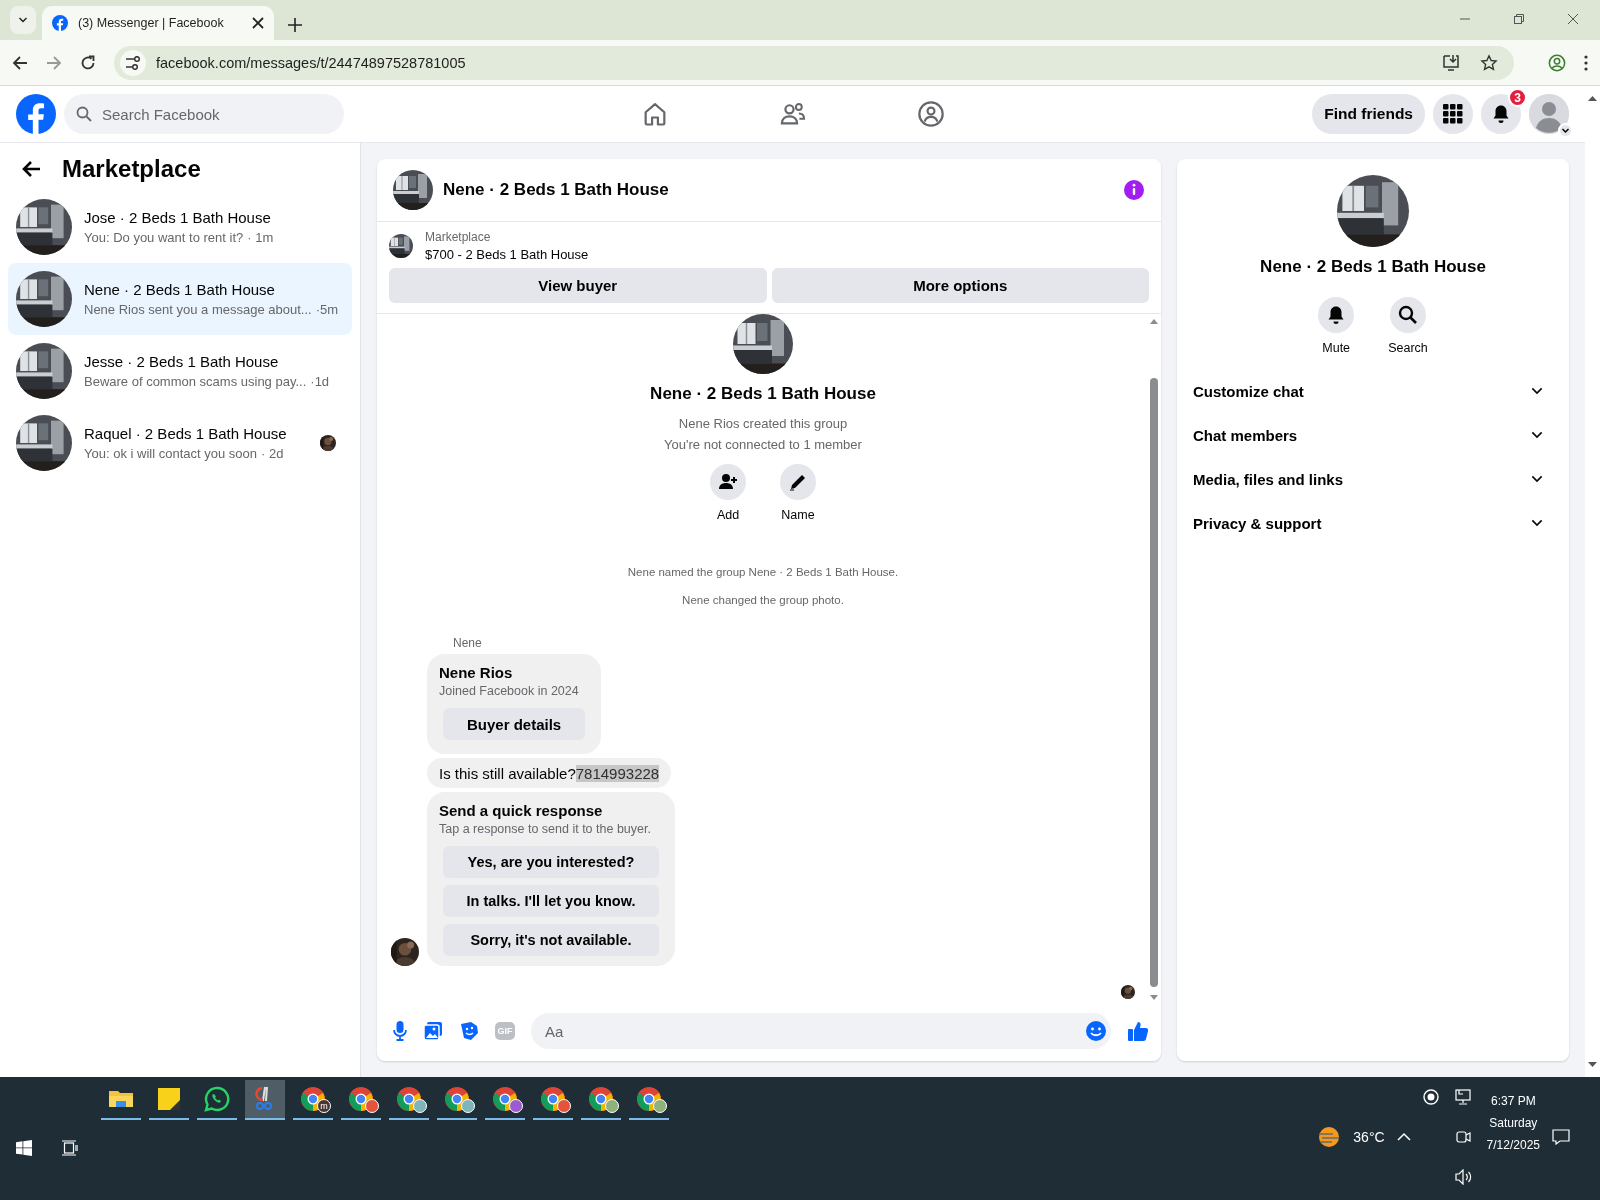  What do you see at coordinates (133, 62) in the screenshot?
I see `site-settings-icon` at bounding box center [133, 62].